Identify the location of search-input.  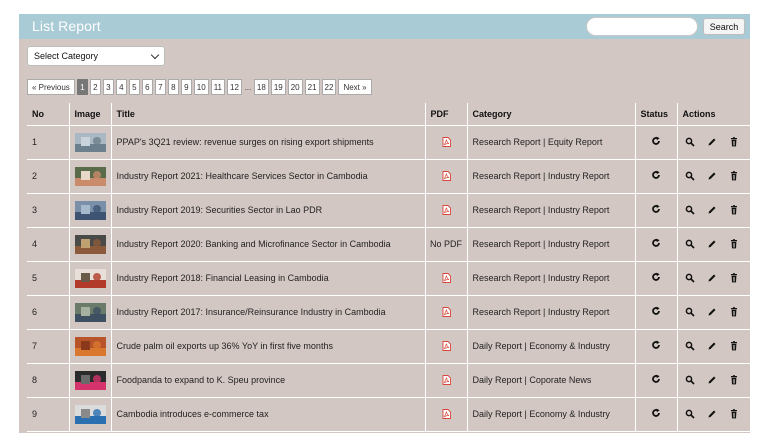
(642, 26).